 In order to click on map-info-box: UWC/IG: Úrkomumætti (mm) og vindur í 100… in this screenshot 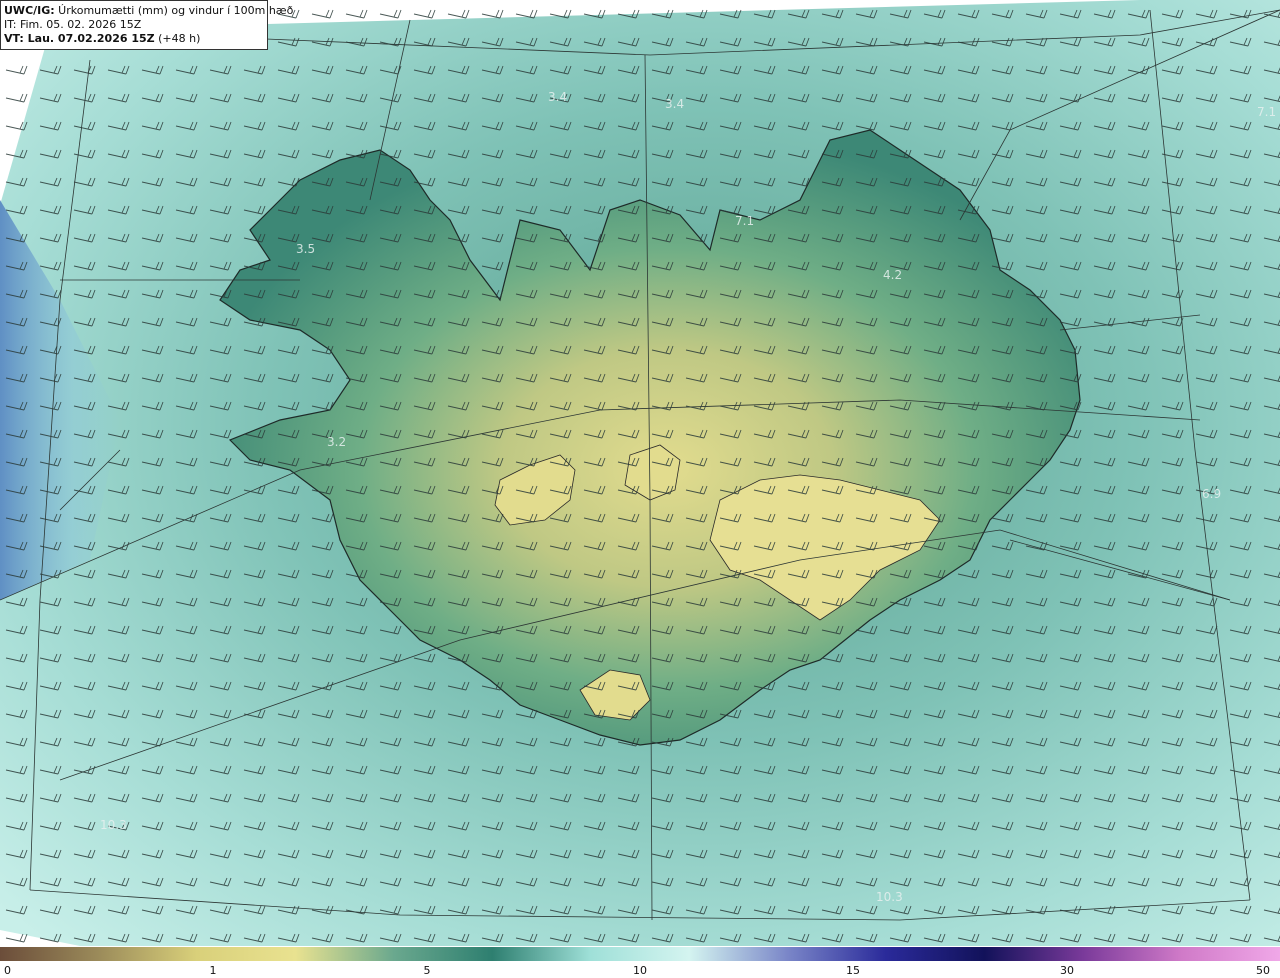, I will do `click(146, 25)`.